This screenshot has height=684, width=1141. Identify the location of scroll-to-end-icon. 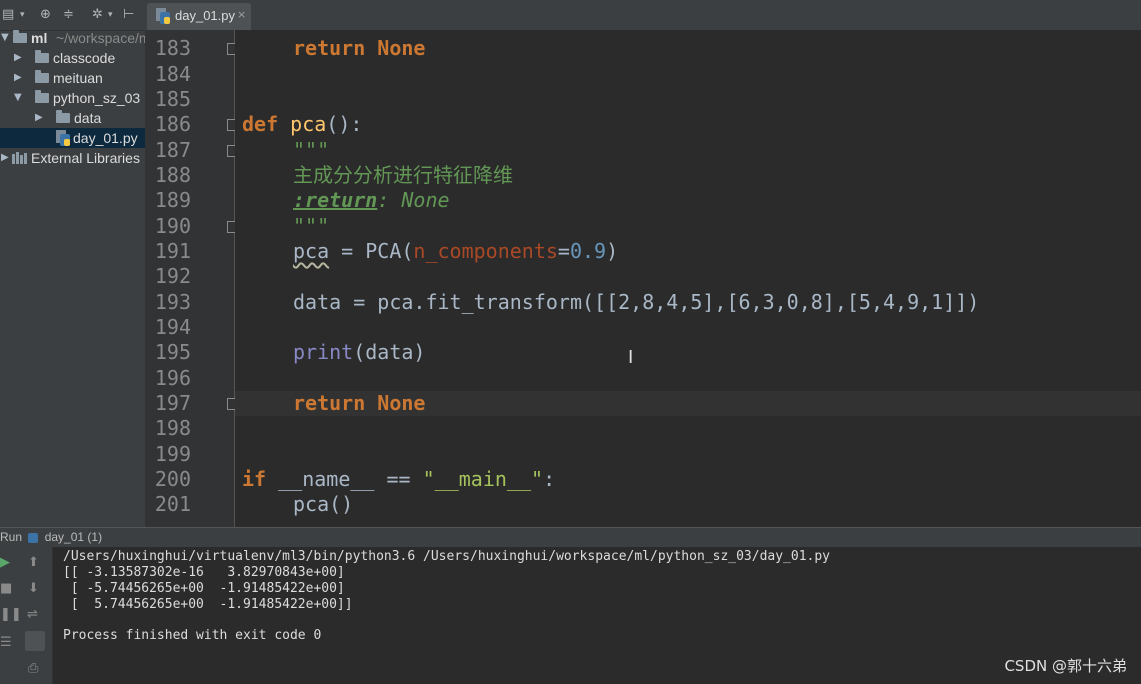
(35, 641).